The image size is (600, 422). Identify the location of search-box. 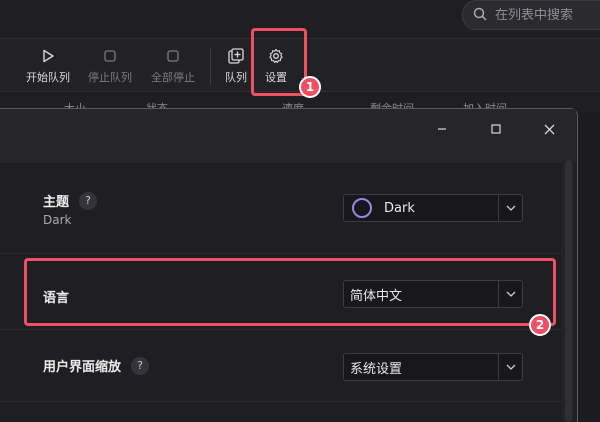
(531, 15).